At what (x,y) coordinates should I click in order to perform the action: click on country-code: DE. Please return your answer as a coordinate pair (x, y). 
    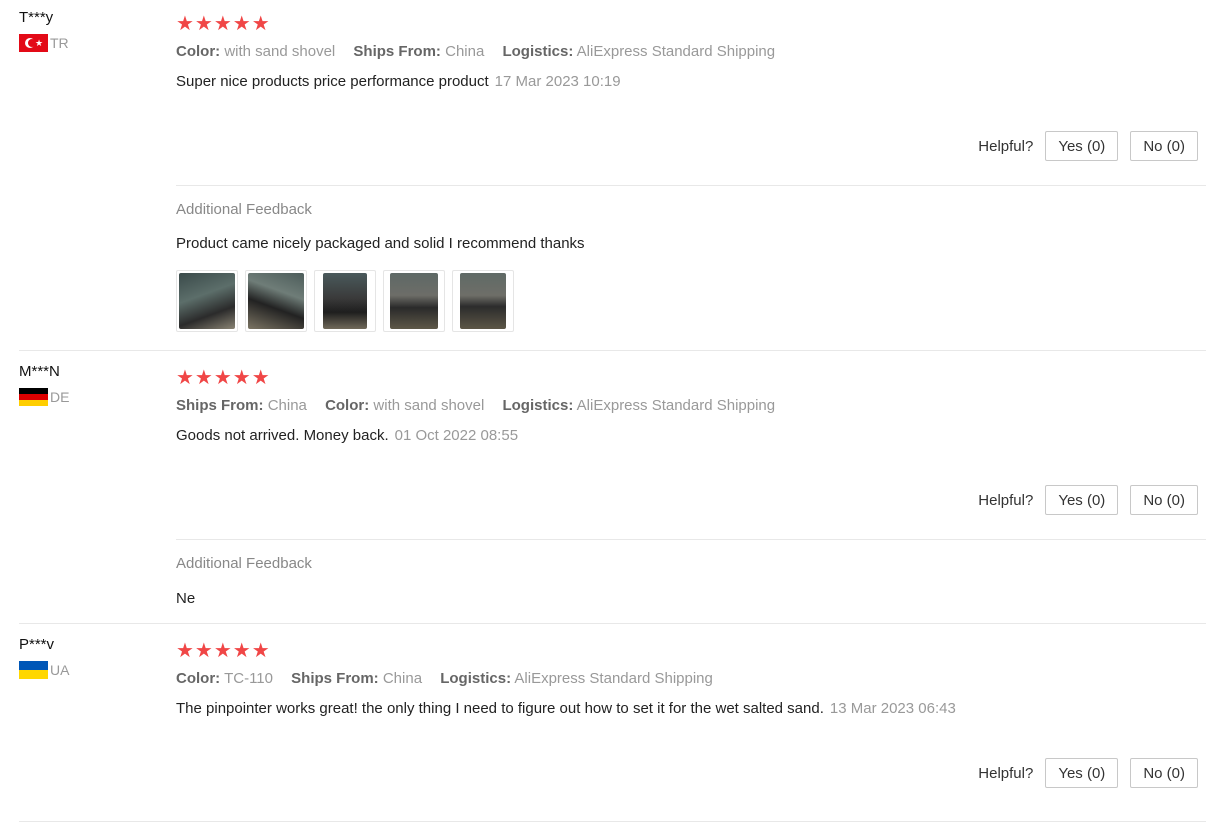
    Looking at the image, I should click on (60, 397).